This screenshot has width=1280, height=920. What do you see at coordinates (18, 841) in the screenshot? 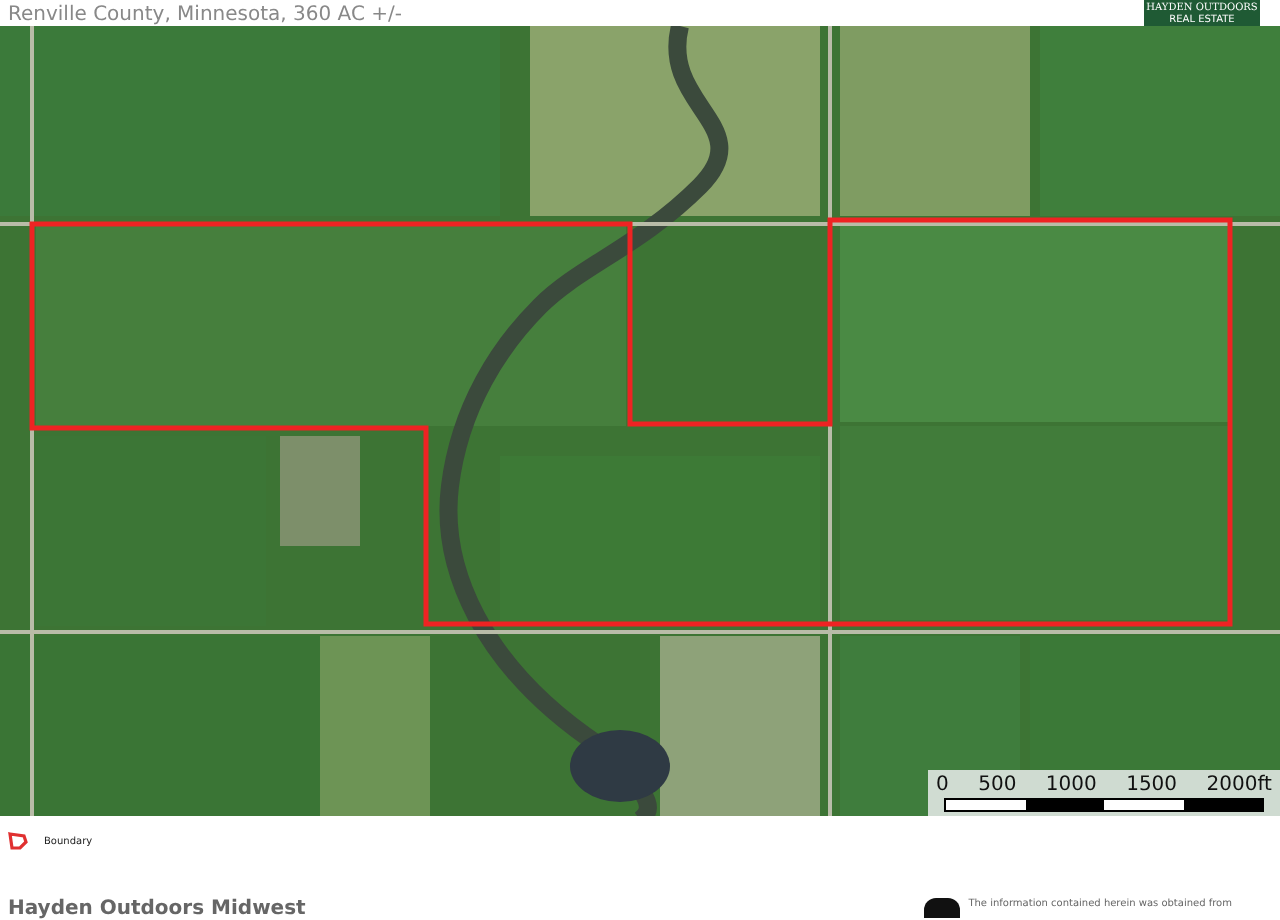
I see `boundary-icon` at bounding box center [18, 841].